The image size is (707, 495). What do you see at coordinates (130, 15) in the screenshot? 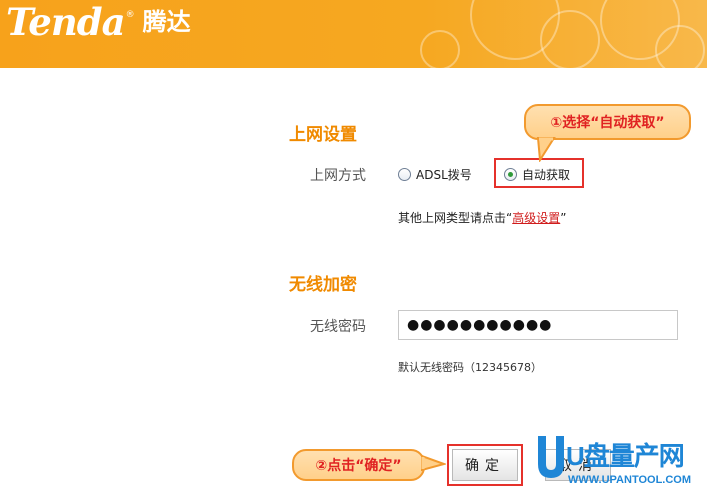
I see `logo-registered: ®` at bounding box center [130, 15].